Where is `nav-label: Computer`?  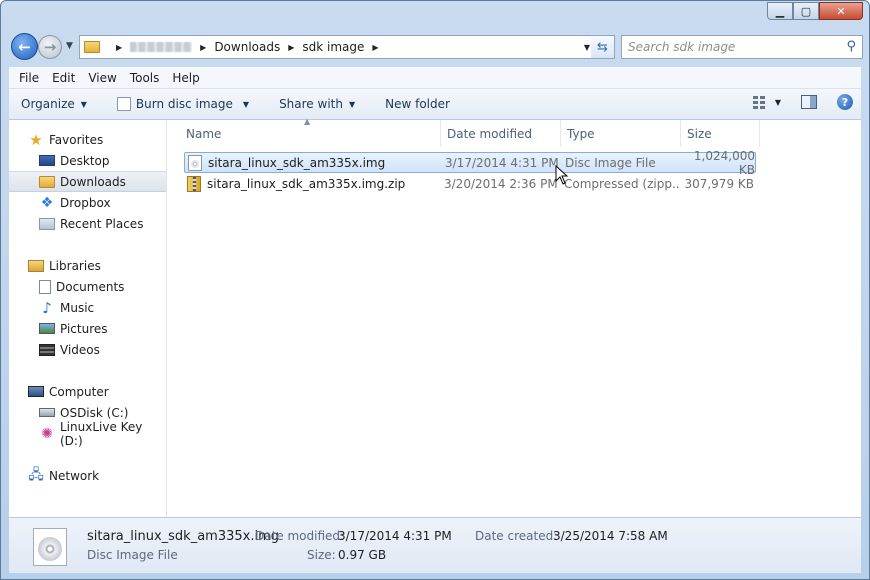 nav-label: Computer is located at coordinates (79, 391).